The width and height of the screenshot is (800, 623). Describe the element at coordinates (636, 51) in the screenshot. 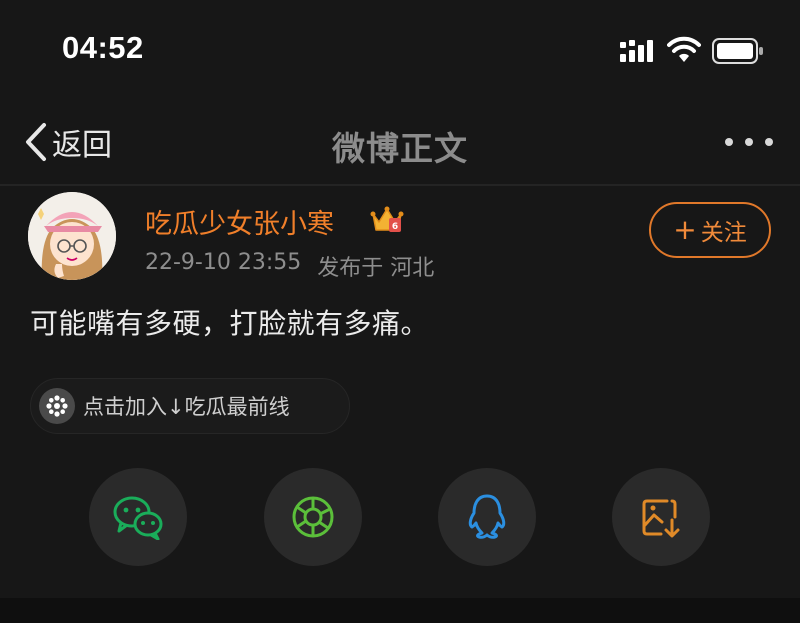

I see `signal-icon` at that location.